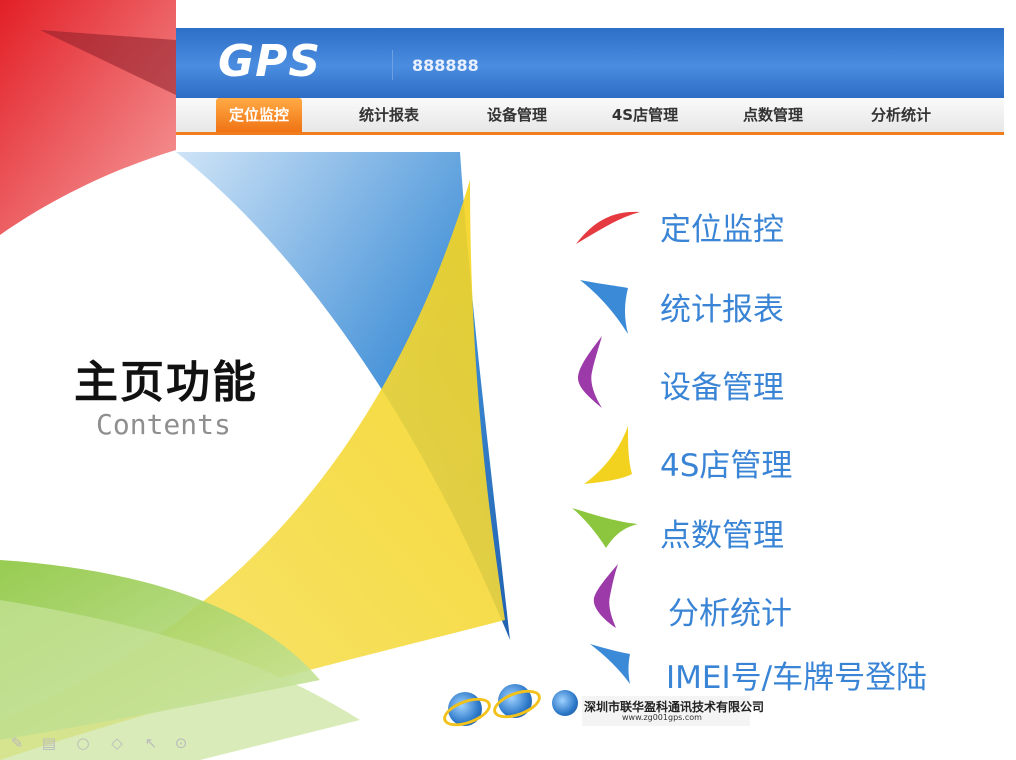 Image resolution: width=1016 pixels, height=760 pixels. I want to click on eraser-icon: ◇, so click(117, 743).